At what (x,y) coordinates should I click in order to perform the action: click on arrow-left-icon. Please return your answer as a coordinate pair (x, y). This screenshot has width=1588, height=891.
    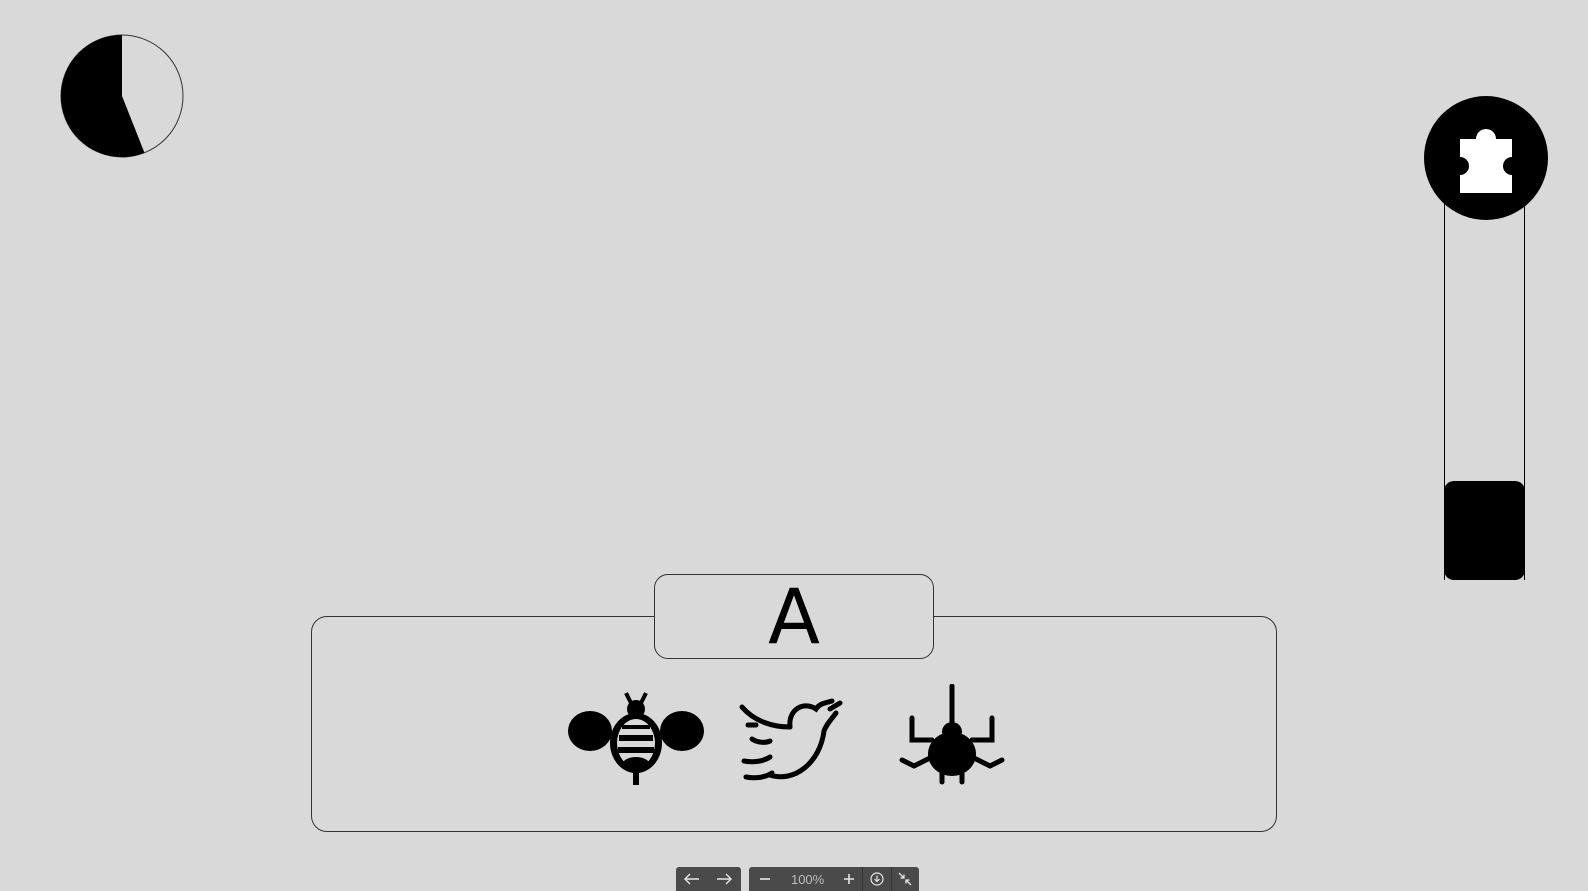
    Looking at the image, I should click on (691, 879).